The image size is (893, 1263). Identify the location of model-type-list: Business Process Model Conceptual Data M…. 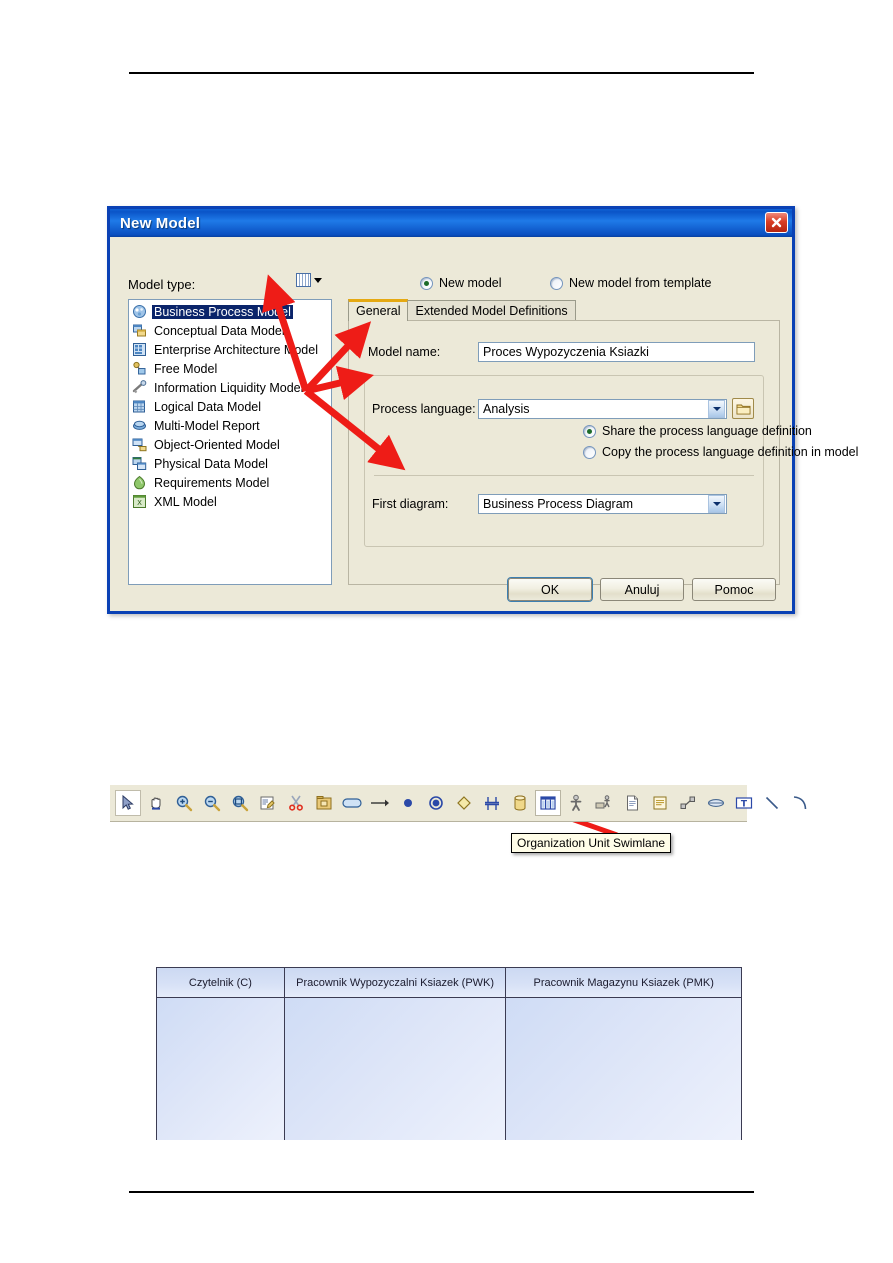
(230, 442).